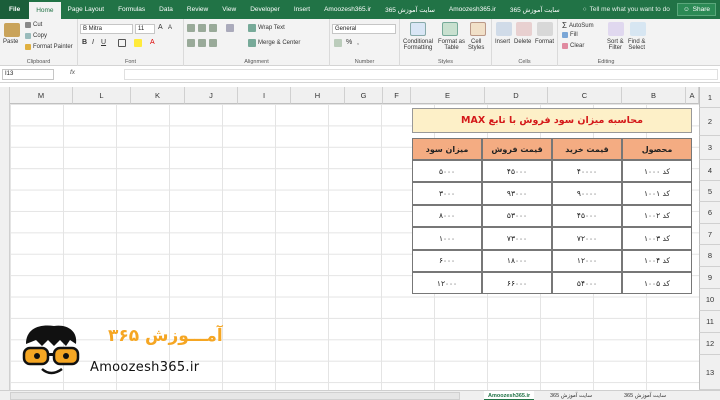 This screenshot has height=400, width=720. What do you see at coordinates (517, 216) in the screenshot?
I see `table-cell: ۵۳۰۰۰` at bounding box center [517, 216].